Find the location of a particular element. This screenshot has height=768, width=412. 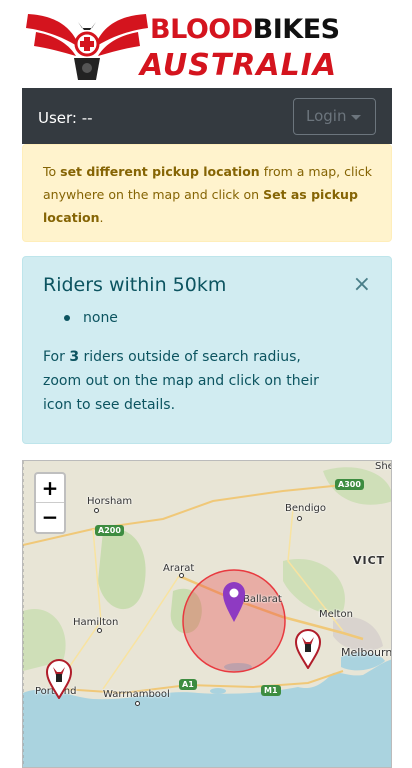

login-button-label: Login is located at coordinates (326, 116).